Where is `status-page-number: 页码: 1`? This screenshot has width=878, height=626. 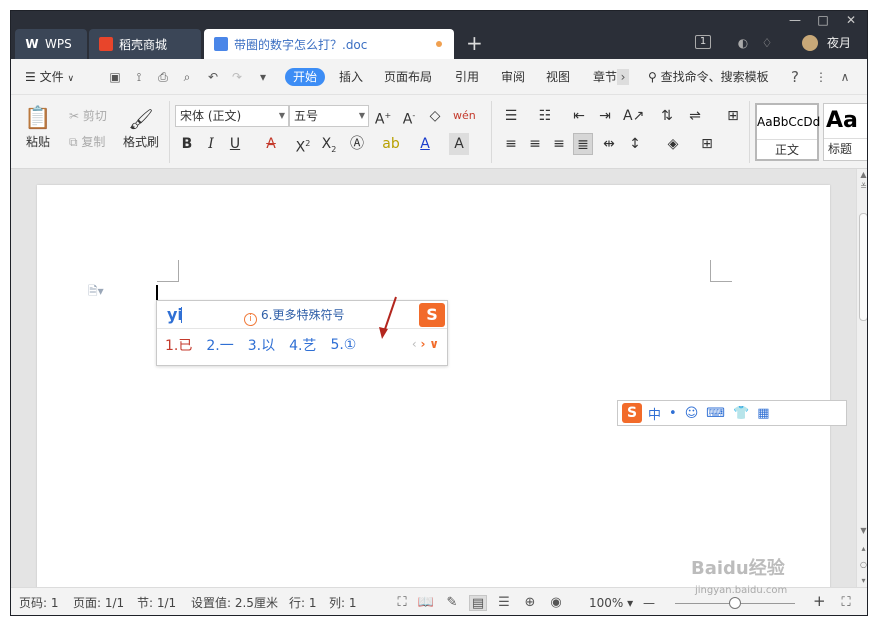 status-page-number: 页码: 1 is located at coordinates (39, 603).